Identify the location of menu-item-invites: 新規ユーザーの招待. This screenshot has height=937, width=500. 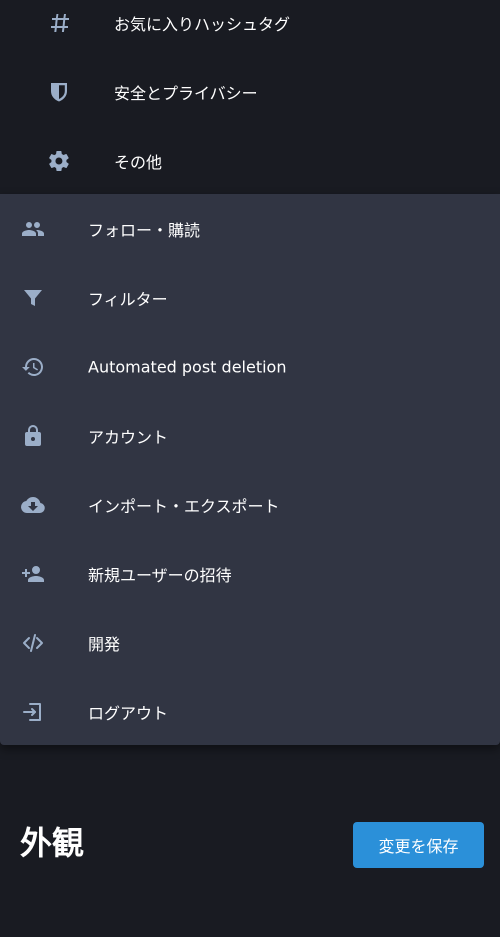
(250, 573).